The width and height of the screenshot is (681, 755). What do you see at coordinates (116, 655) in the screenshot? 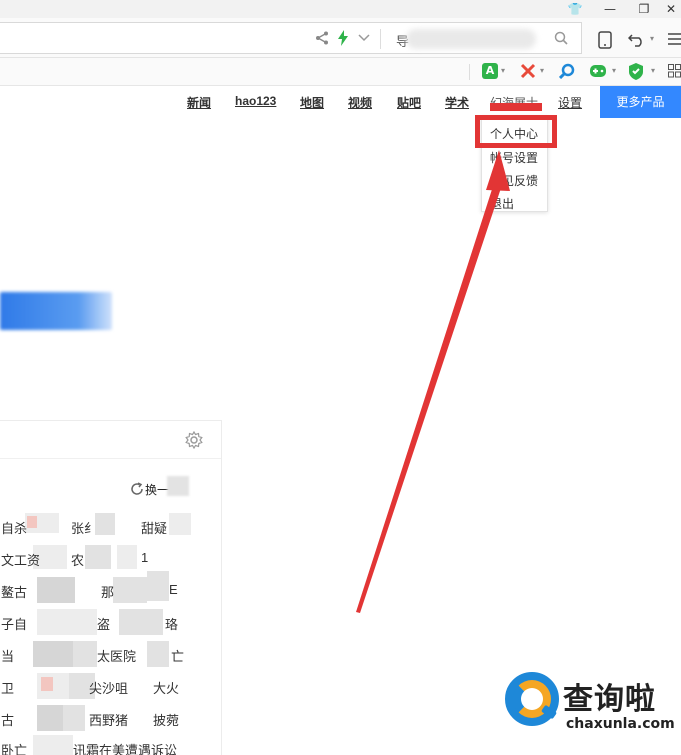
I see `hot-search-item: 太医院` at bounding box center [116, 655].